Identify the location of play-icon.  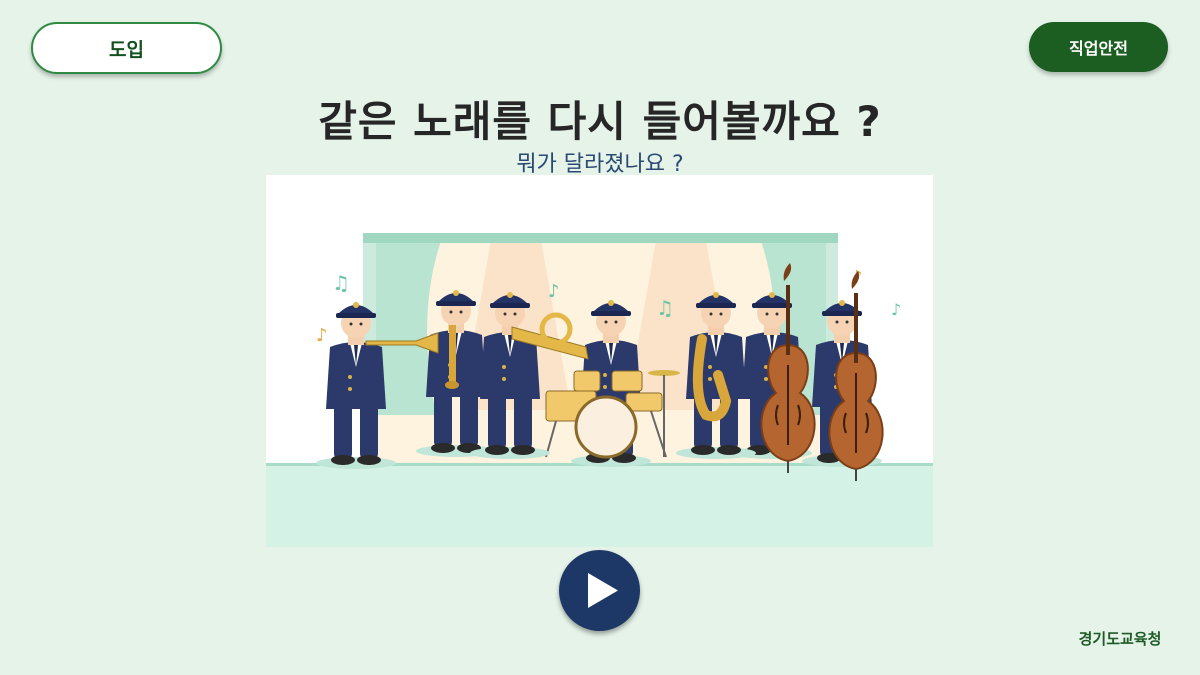
(603, 590).